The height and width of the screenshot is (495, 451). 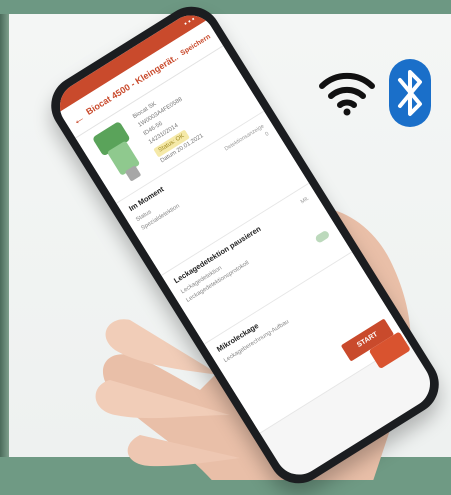 I want to click on wifi-icon, so click(x=347, y=94).